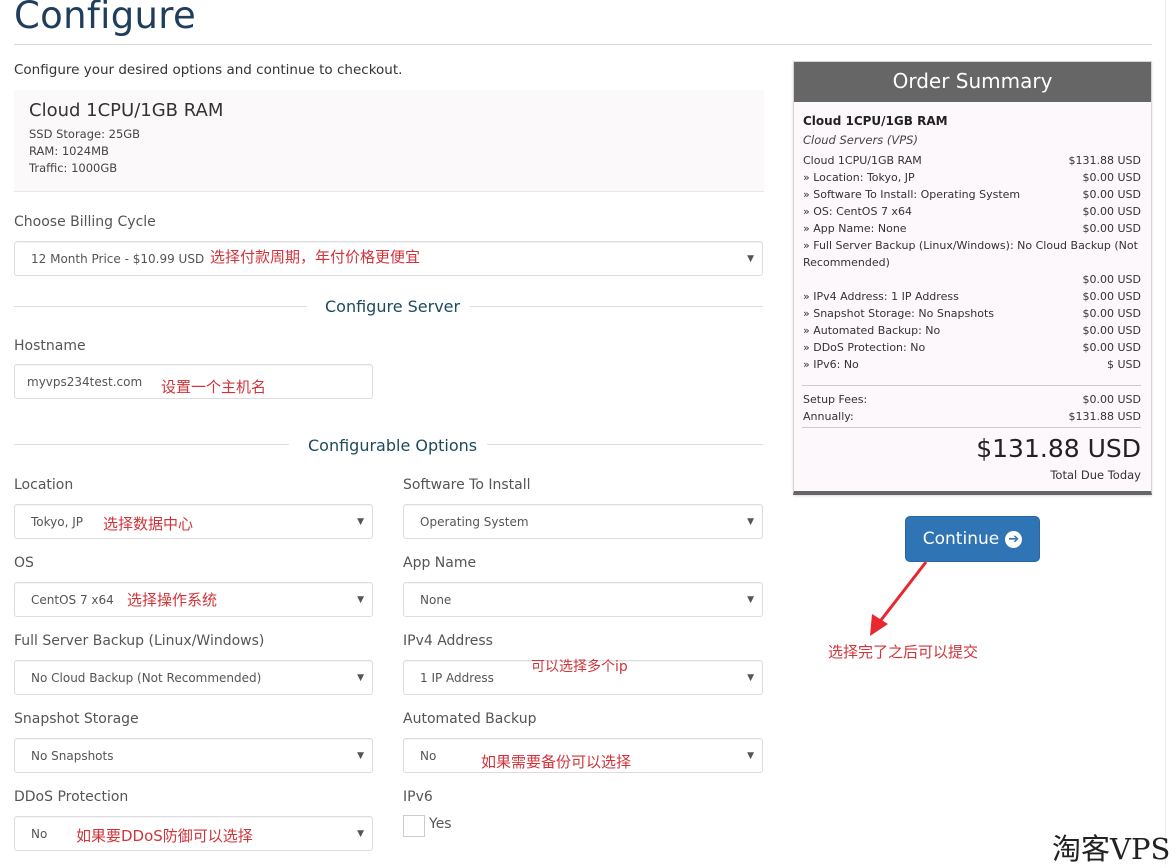 This screenshot has height=868, width=1175. I want to click on summary-line-label: » Location: Tokyo, JP, so click(859, 177).